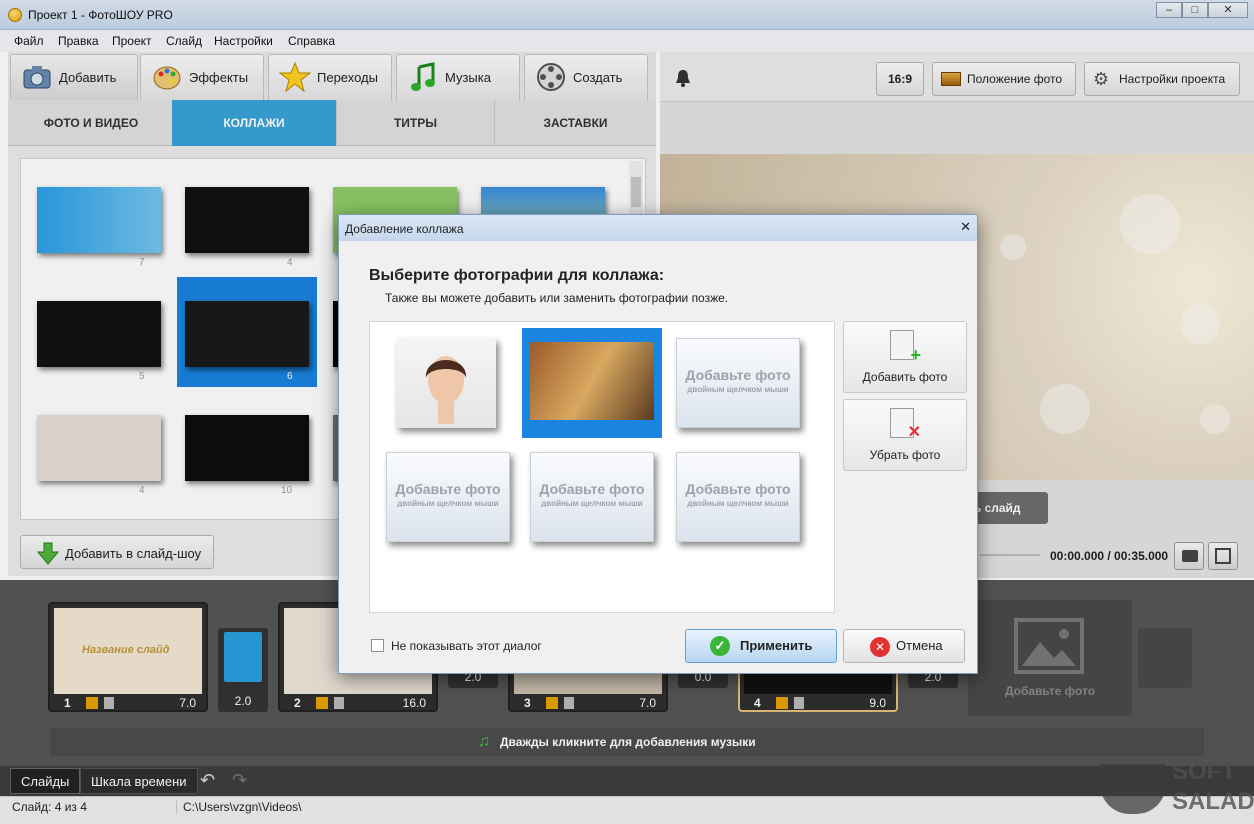 The width and height of the screenshot is (1254, 824). Describe the element at coordinates (905, 424) in the screenshot. I see `remove-file-icon: ✕` at that location.